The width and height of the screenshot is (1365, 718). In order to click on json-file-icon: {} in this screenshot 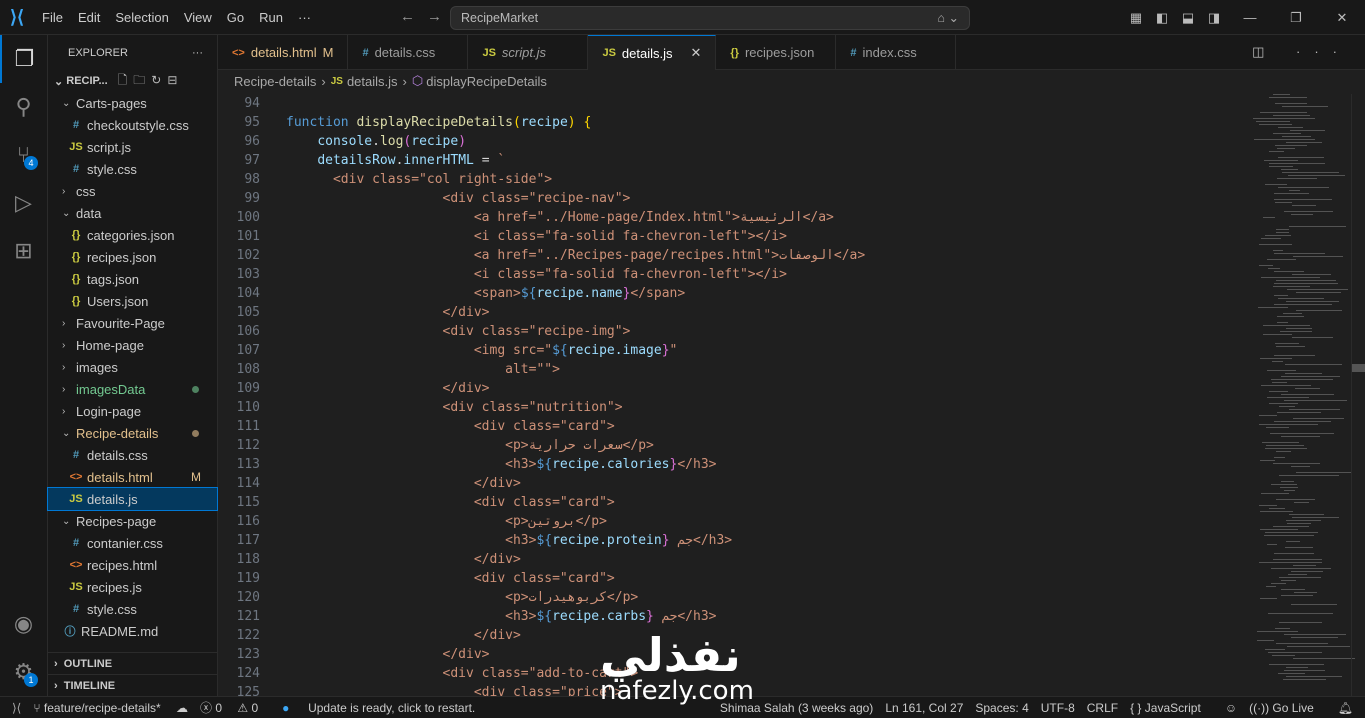, I will do `click(76, 301)`.